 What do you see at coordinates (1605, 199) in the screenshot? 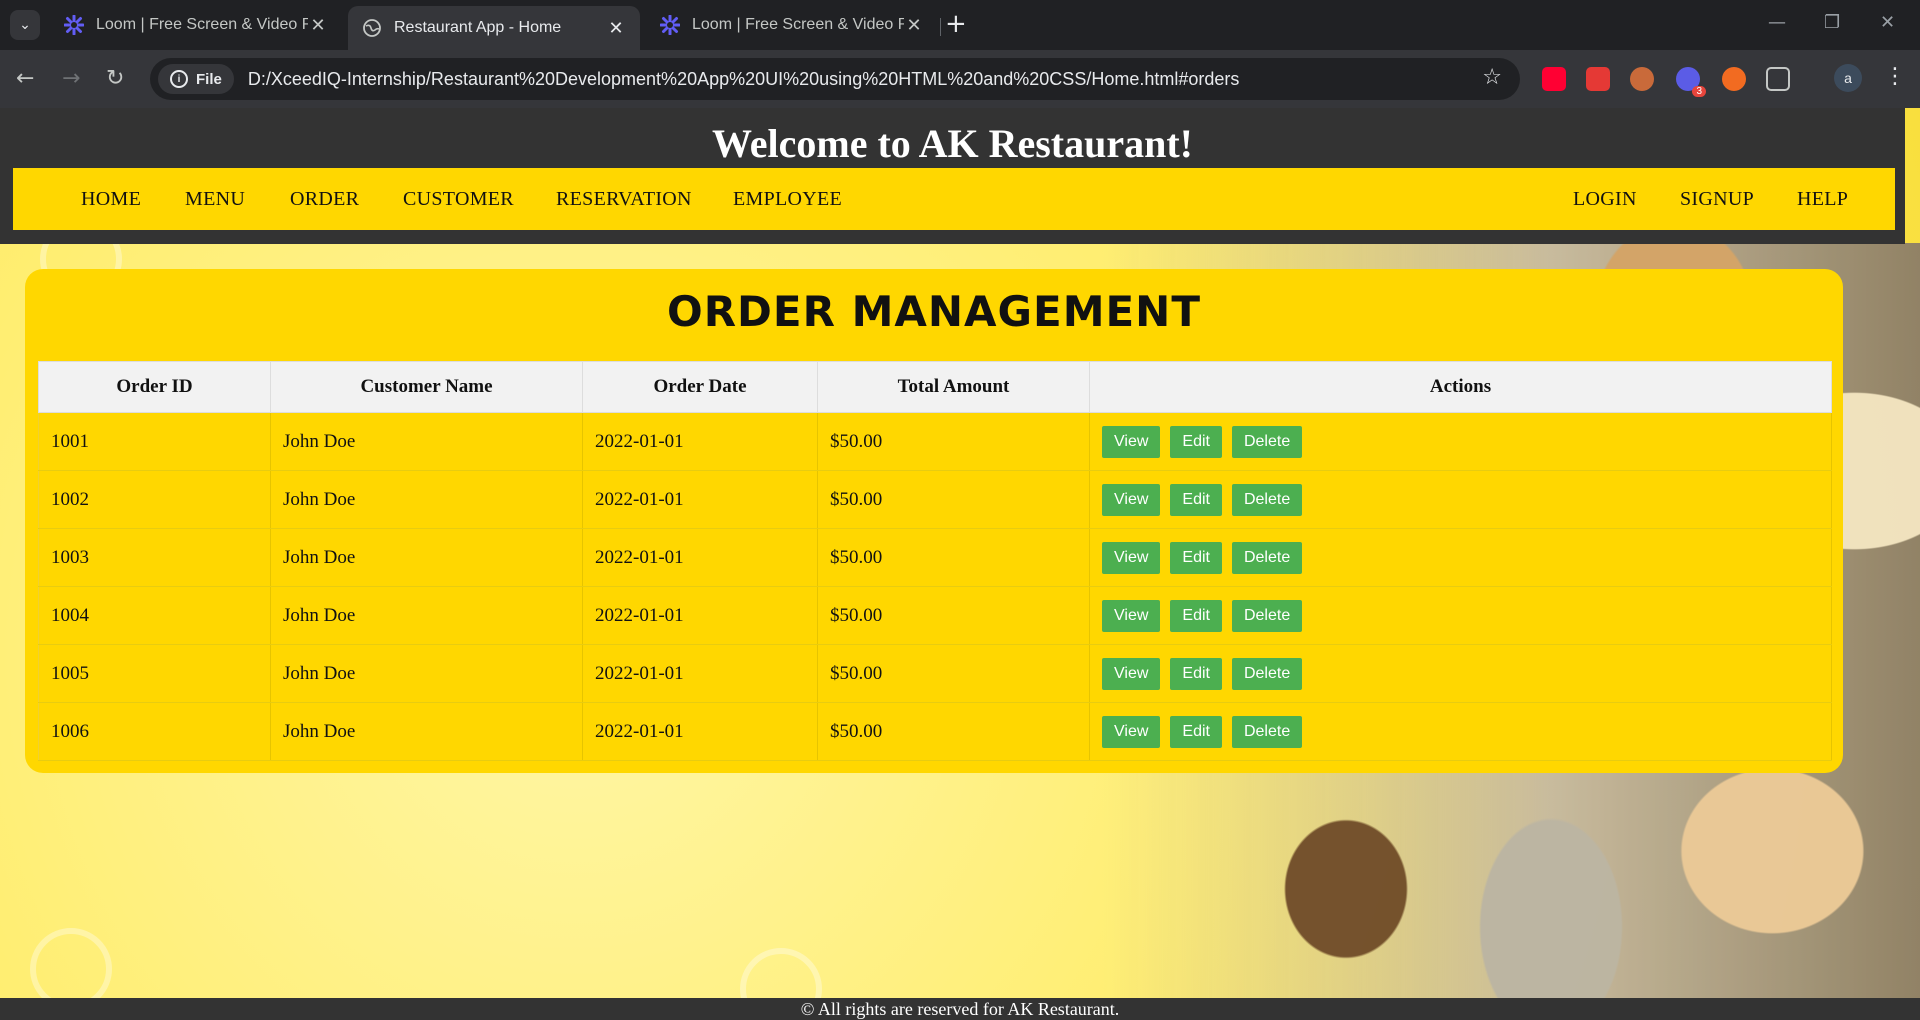
I see `nav-login: LOGIN` at bounding box center [1605, 199].